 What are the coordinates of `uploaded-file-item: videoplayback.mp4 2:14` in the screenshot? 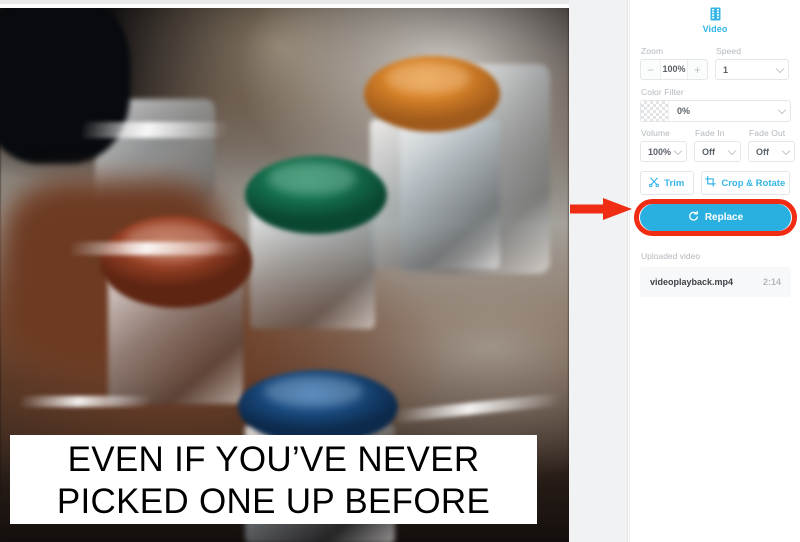 It's located at (715, 282).